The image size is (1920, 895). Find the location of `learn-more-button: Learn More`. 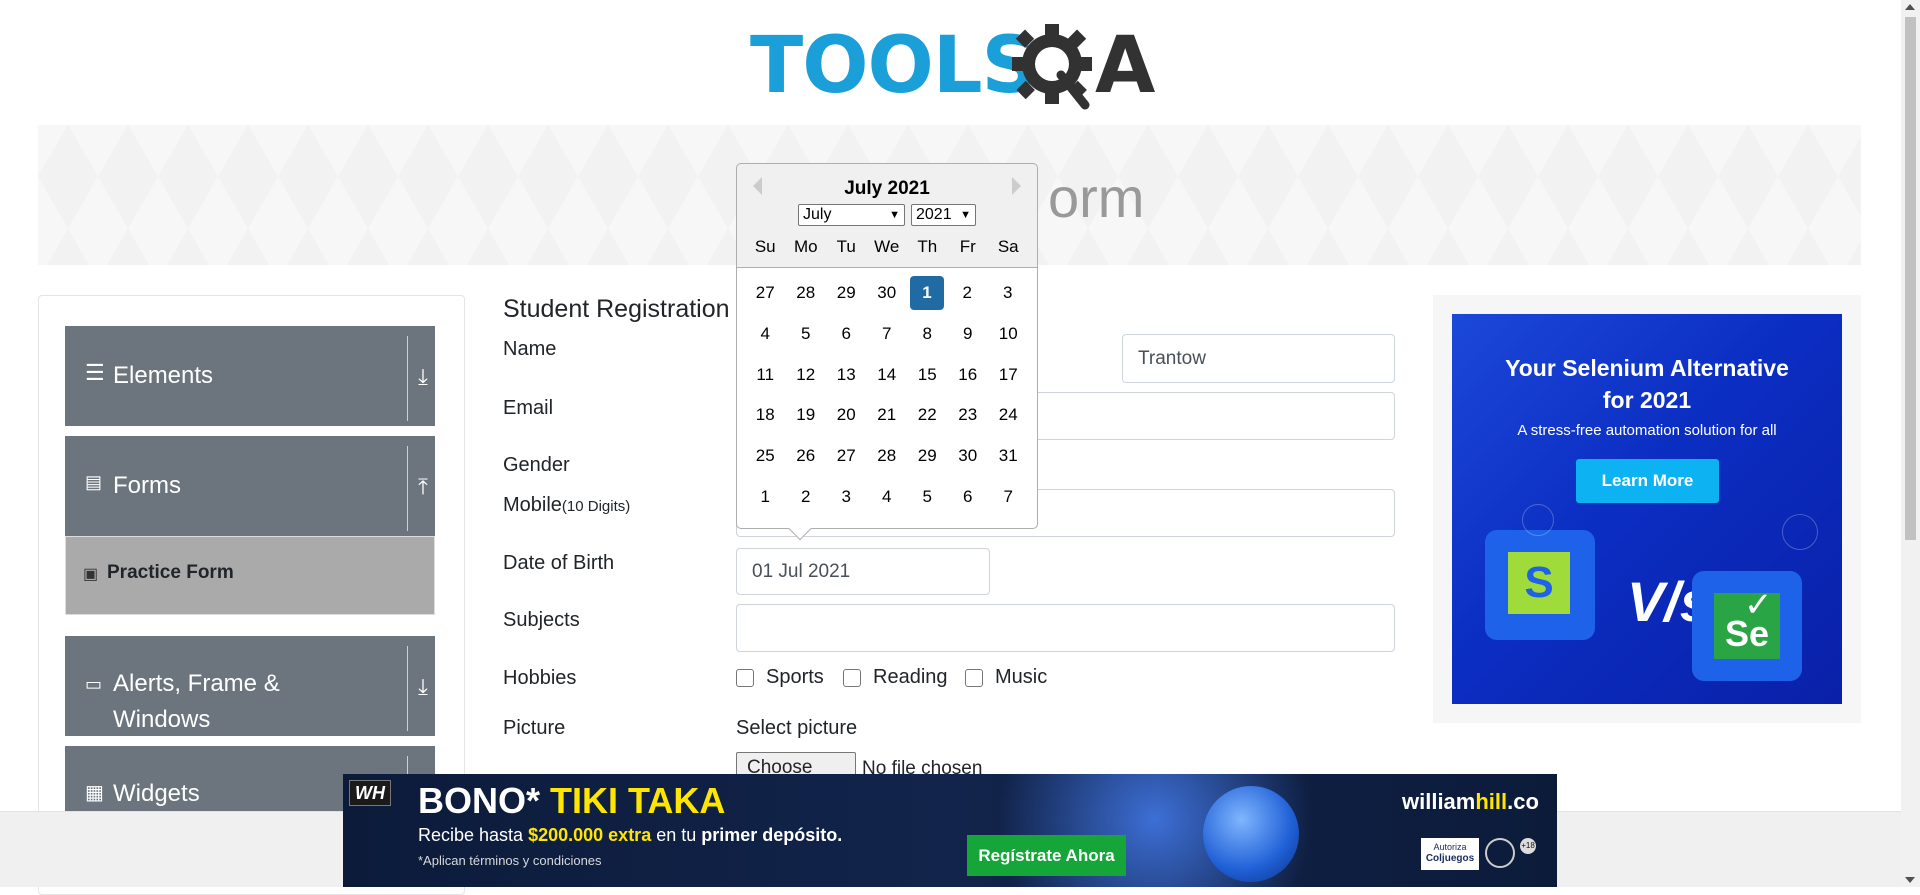

learn-more-button: Learn More is located at coordinates (1647, 481).